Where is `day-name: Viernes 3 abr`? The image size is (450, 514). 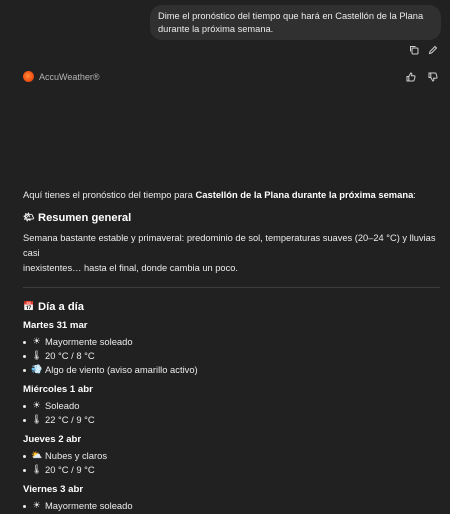 day-name: Viernes 3 abr is located at coordinates (53, 489).